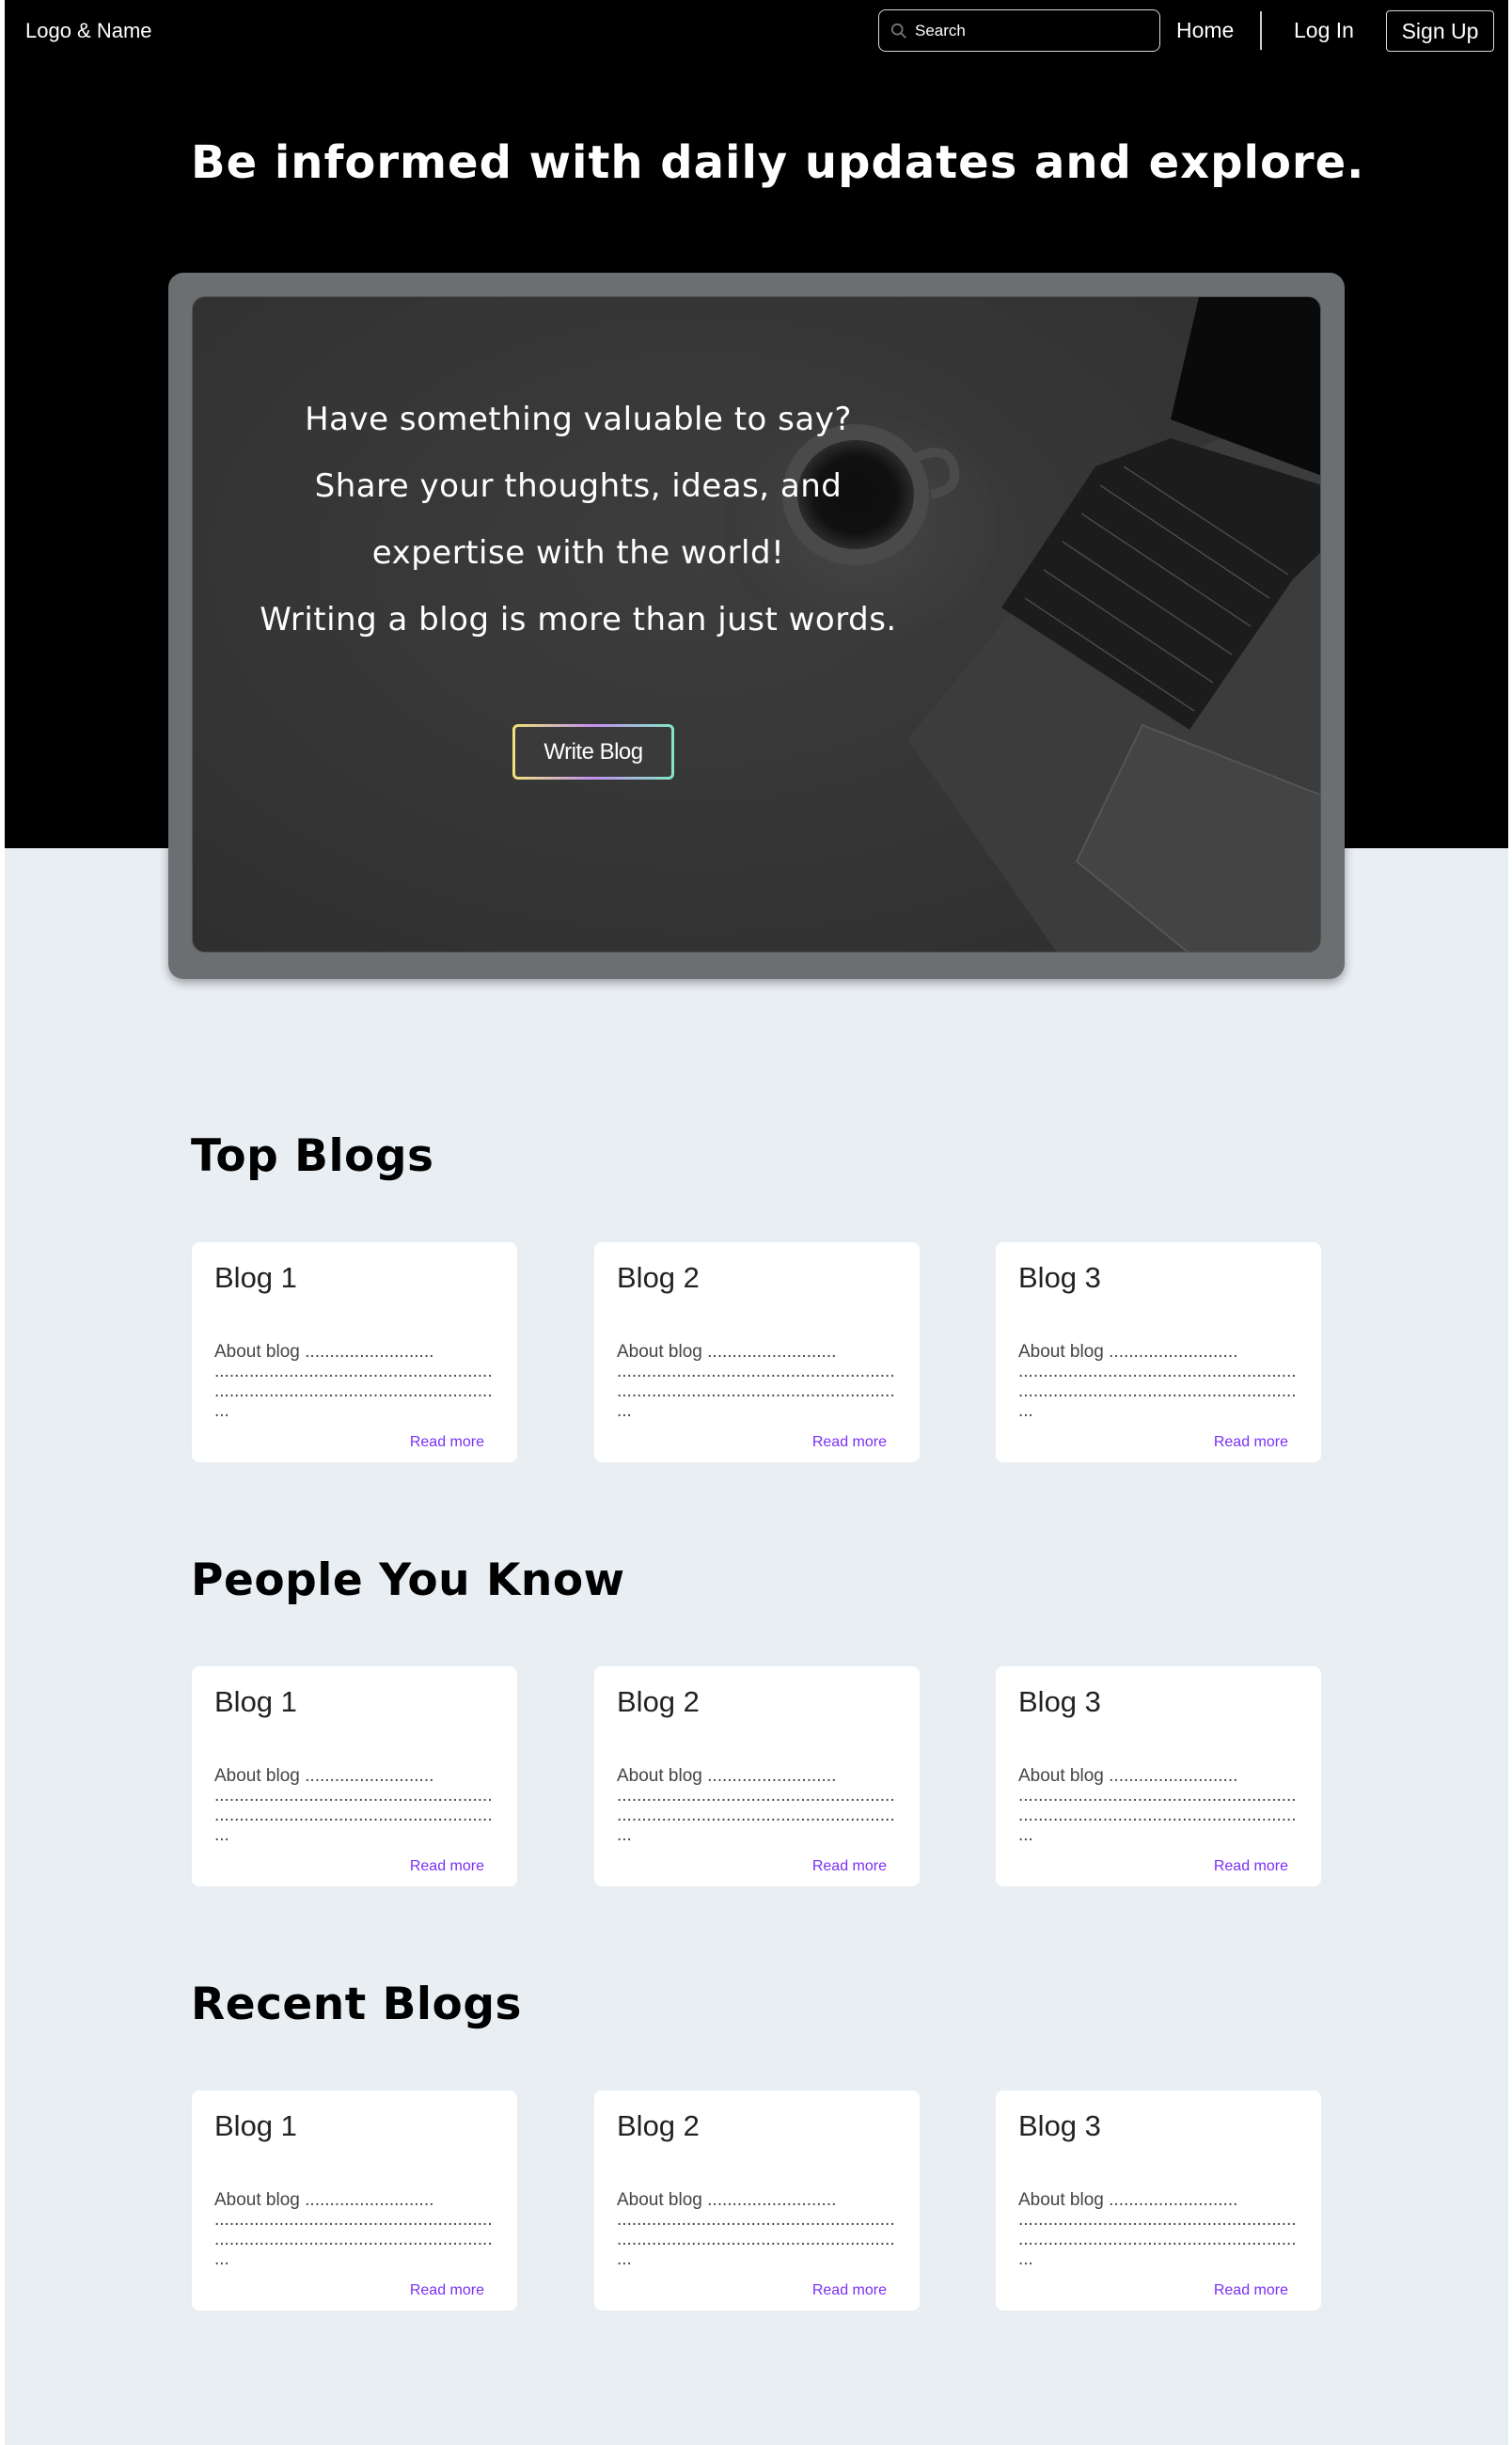 This screenshot has width=1512, height=2445. I want to click on section-title-top-blogs: Top Blogs, so click(312, 1156).